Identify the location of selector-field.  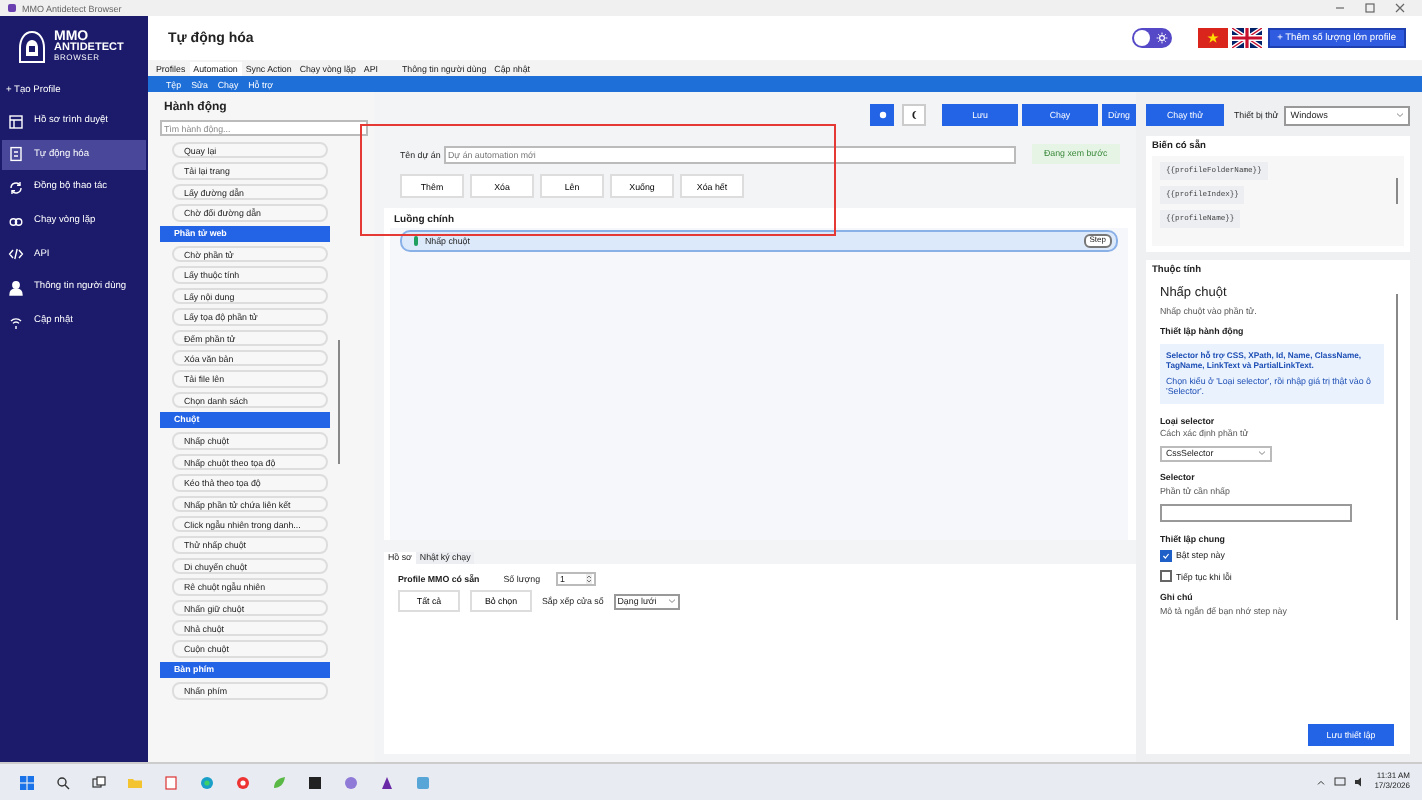
(1256, 513).